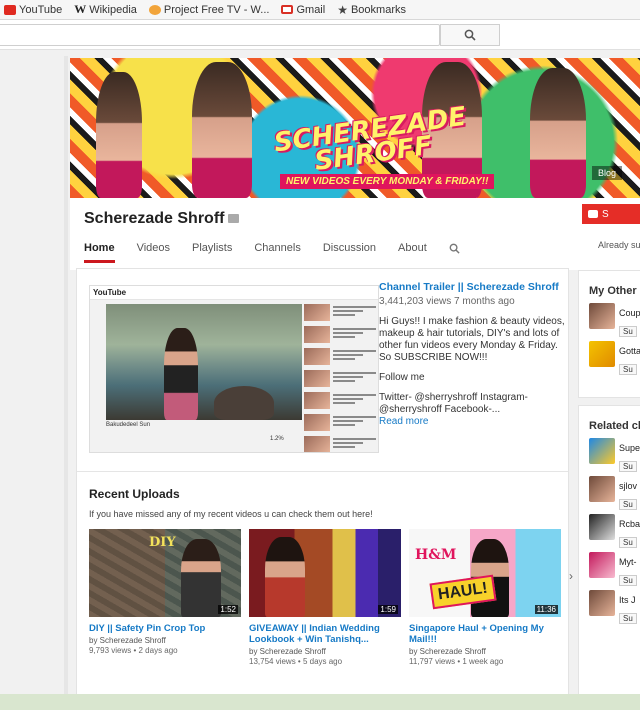 This screenshot has height=710, width=640. I want to click on search-icon, so click(470, 35).